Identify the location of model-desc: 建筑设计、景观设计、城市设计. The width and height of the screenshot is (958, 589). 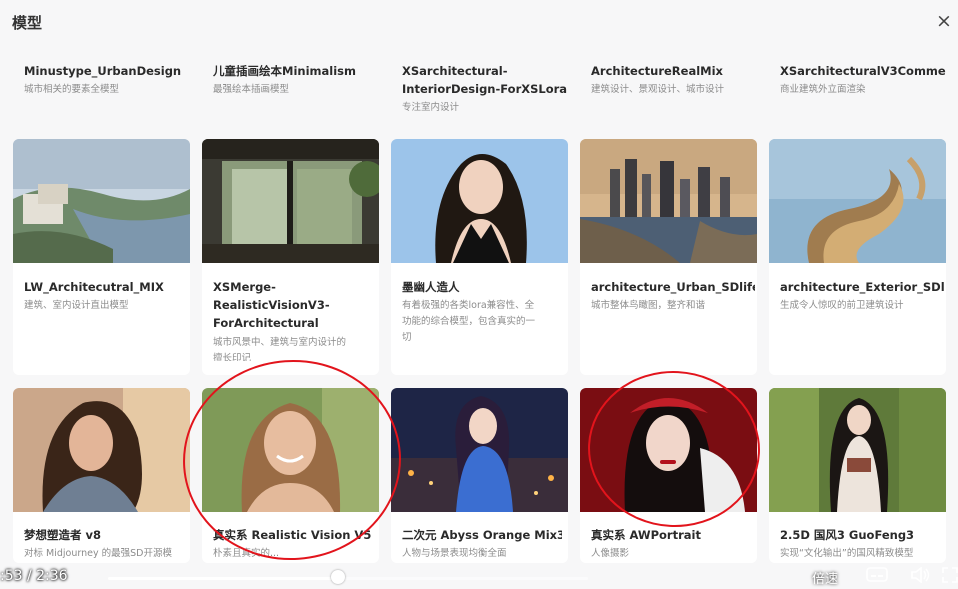
(658, 89).